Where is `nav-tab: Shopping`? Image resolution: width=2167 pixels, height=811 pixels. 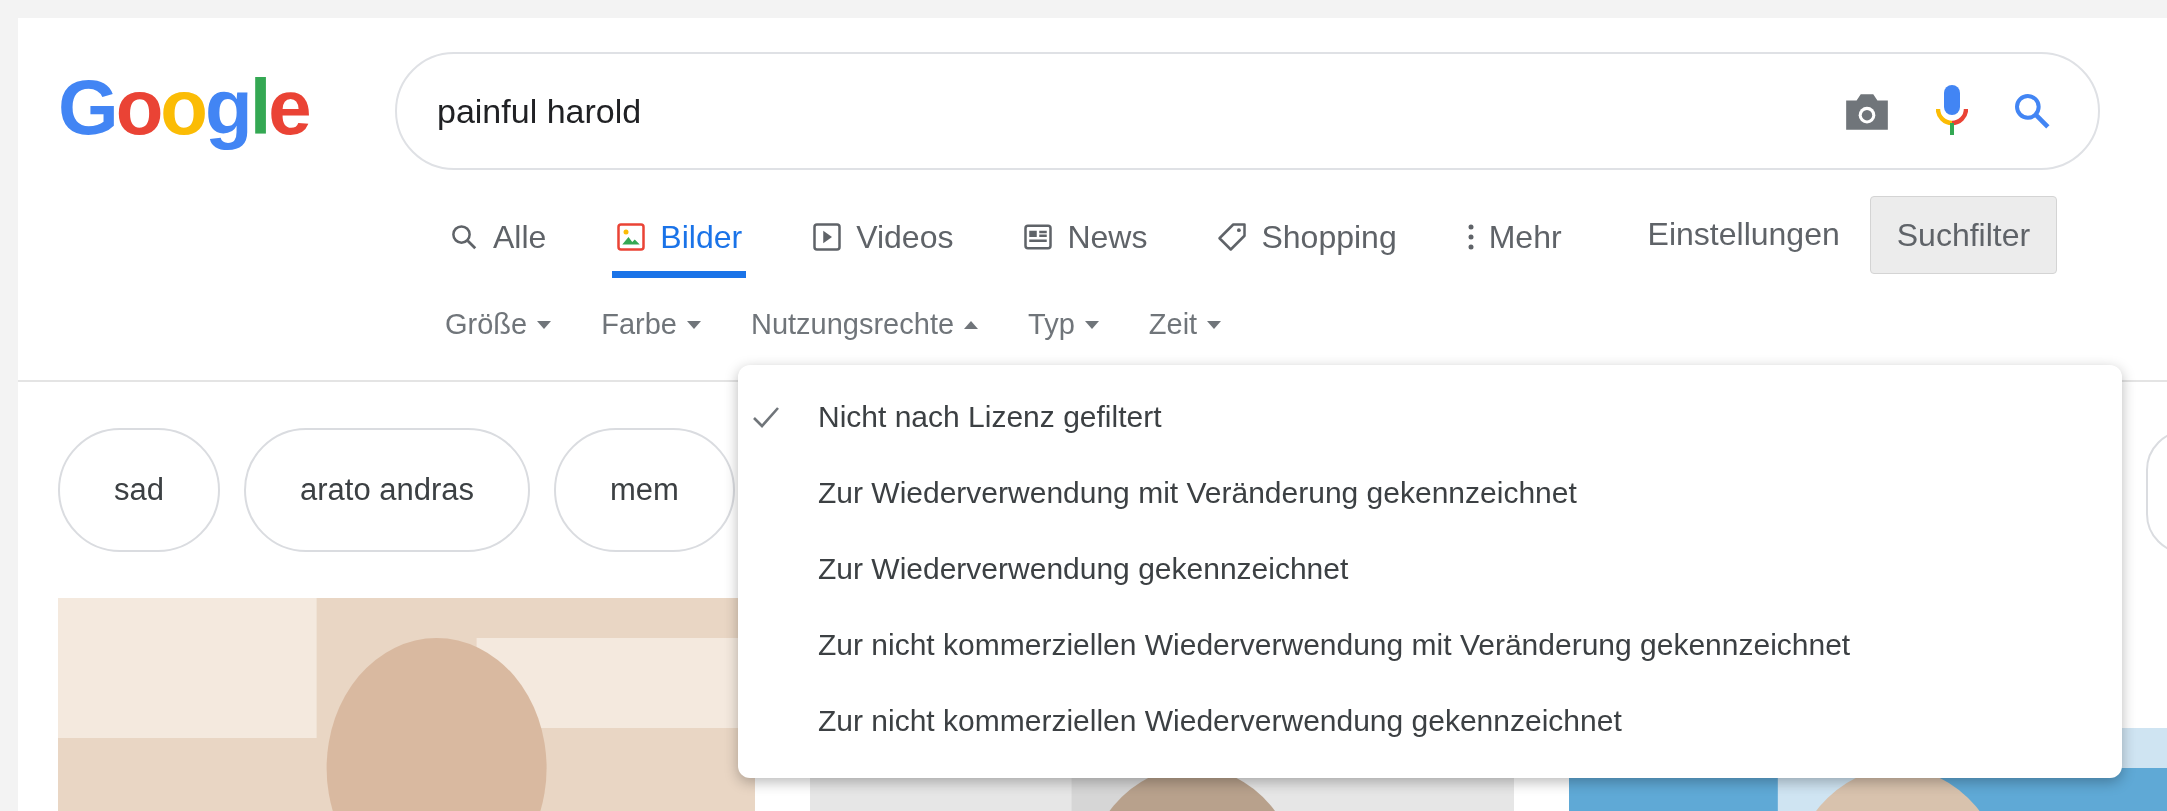 nav-tab: Shopping is located at coordinates (1307, 237).